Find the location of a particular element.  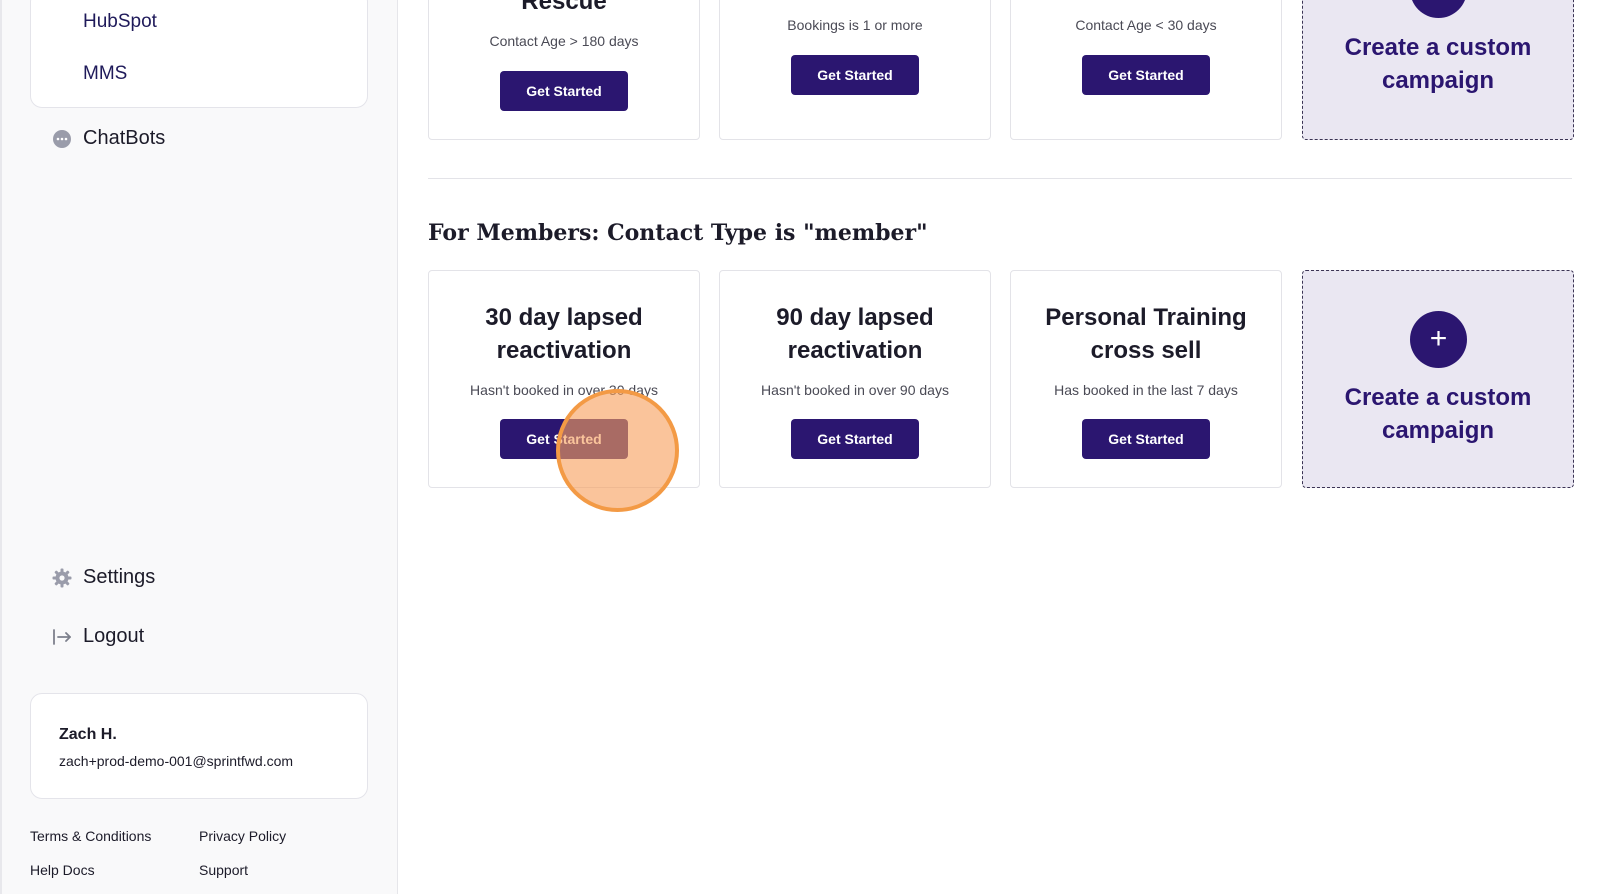

gear-icon is located at coordinates (62, 578).